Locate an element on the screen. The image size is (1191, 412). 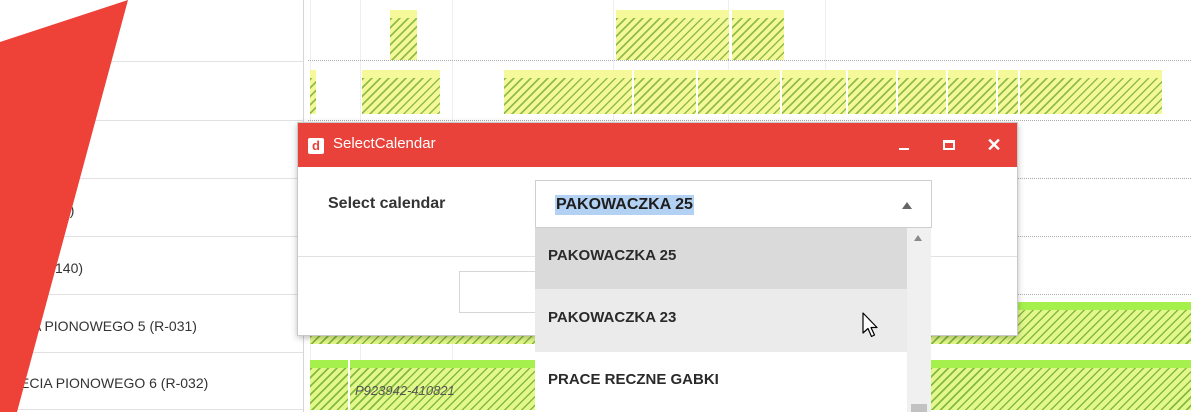
maximize-button is located at coordinates (949, 145).